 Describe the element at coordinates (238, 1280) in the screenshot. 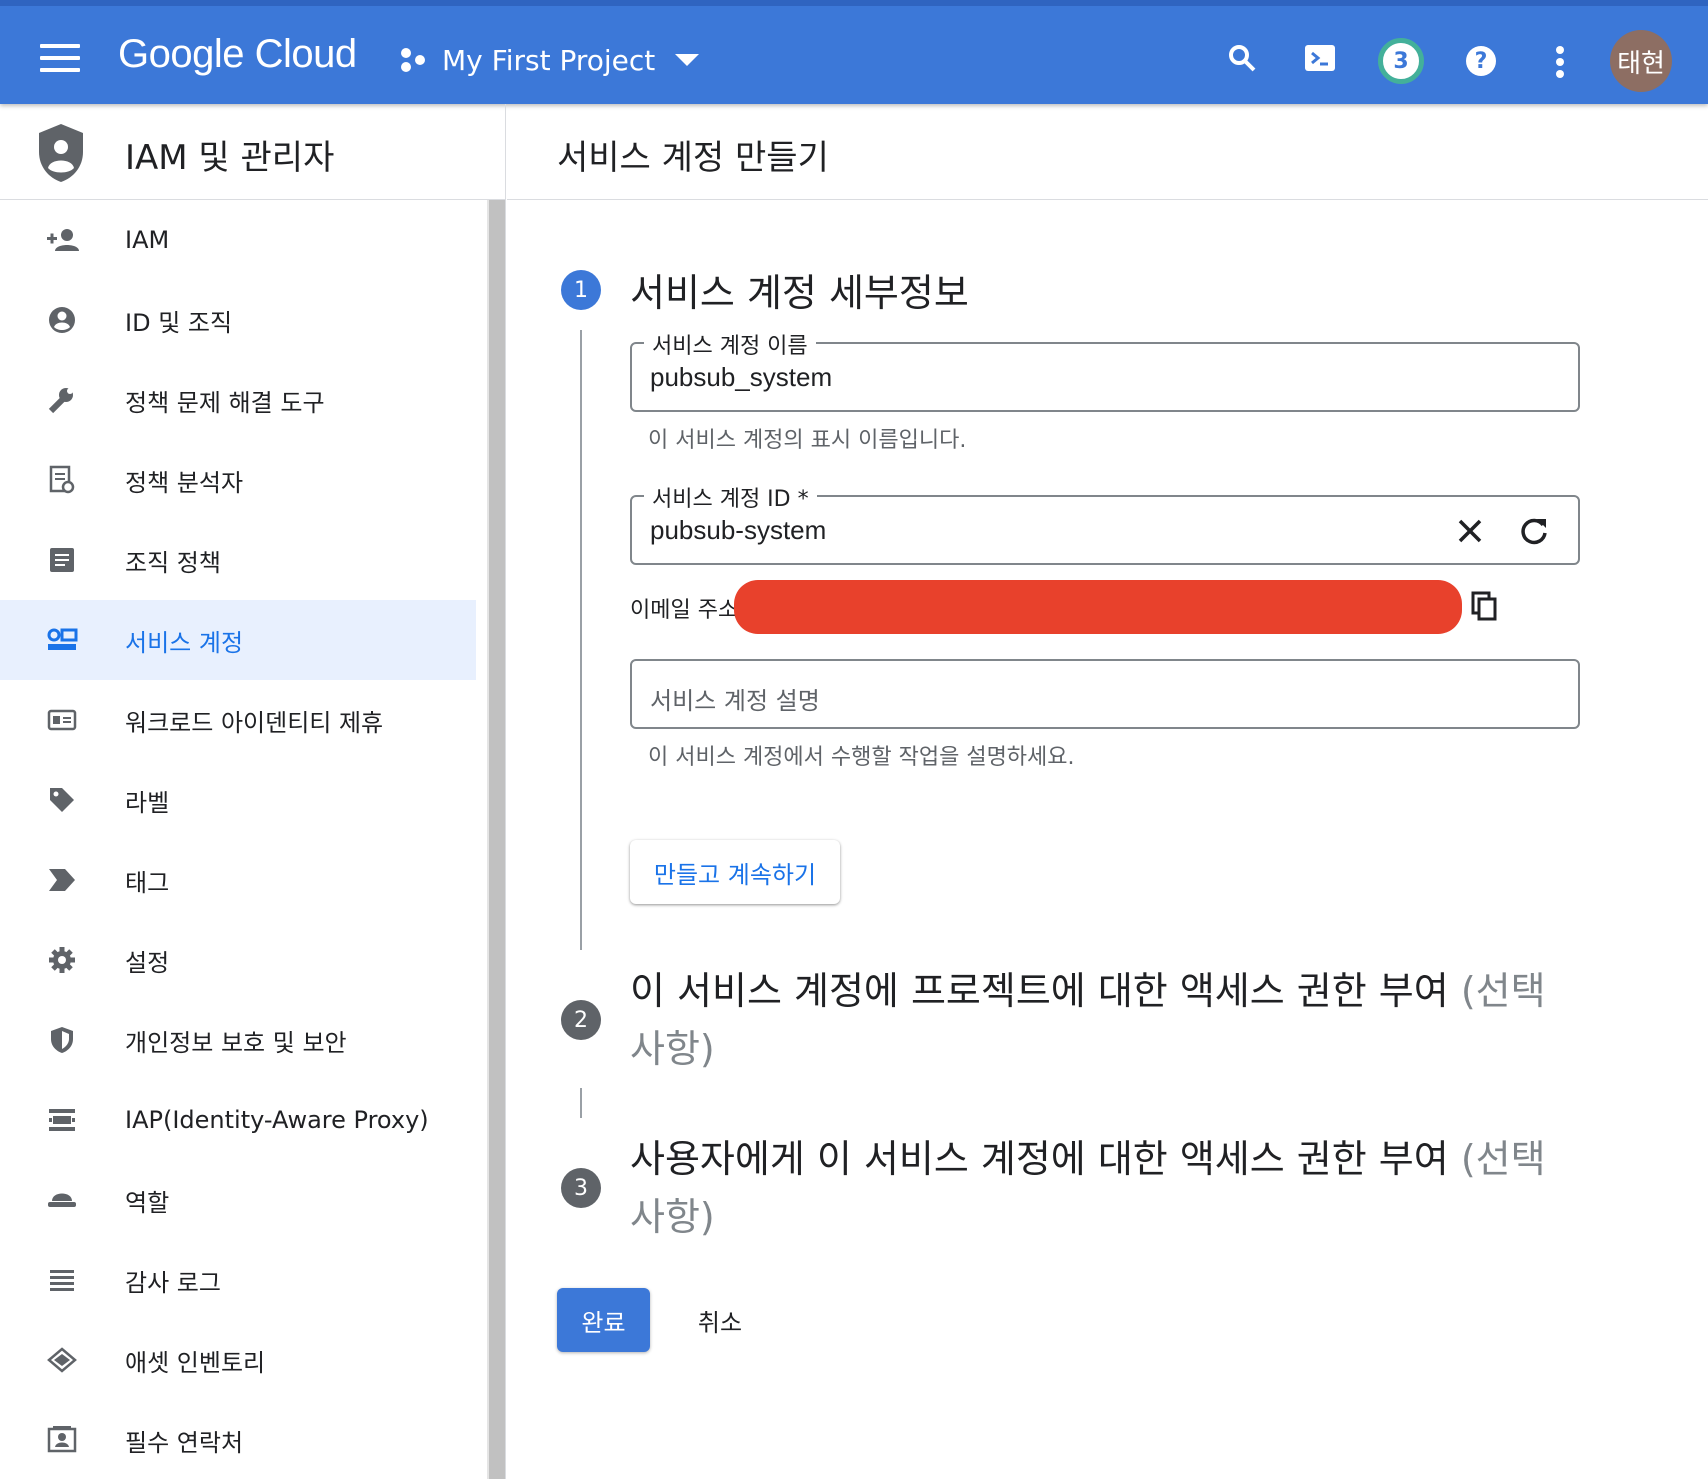

I see `sidebar-item: 감사 로그` at that location.